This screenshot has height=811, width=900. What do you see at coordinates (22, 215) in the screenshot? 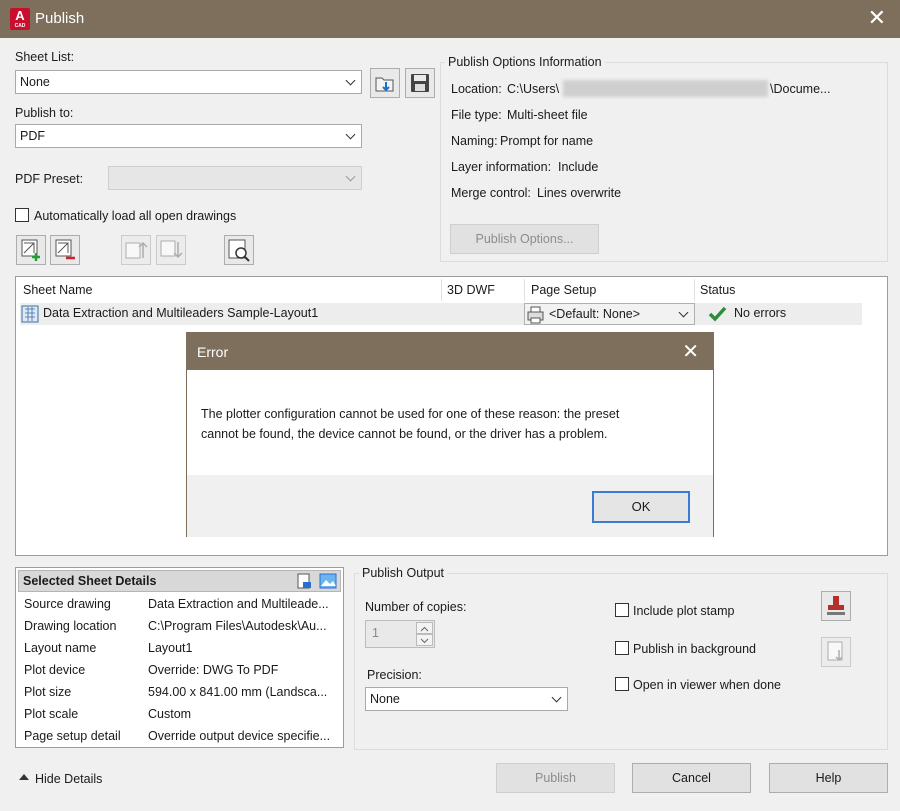
I see `auto-load-checkbox` at bounding box center [22, 215].